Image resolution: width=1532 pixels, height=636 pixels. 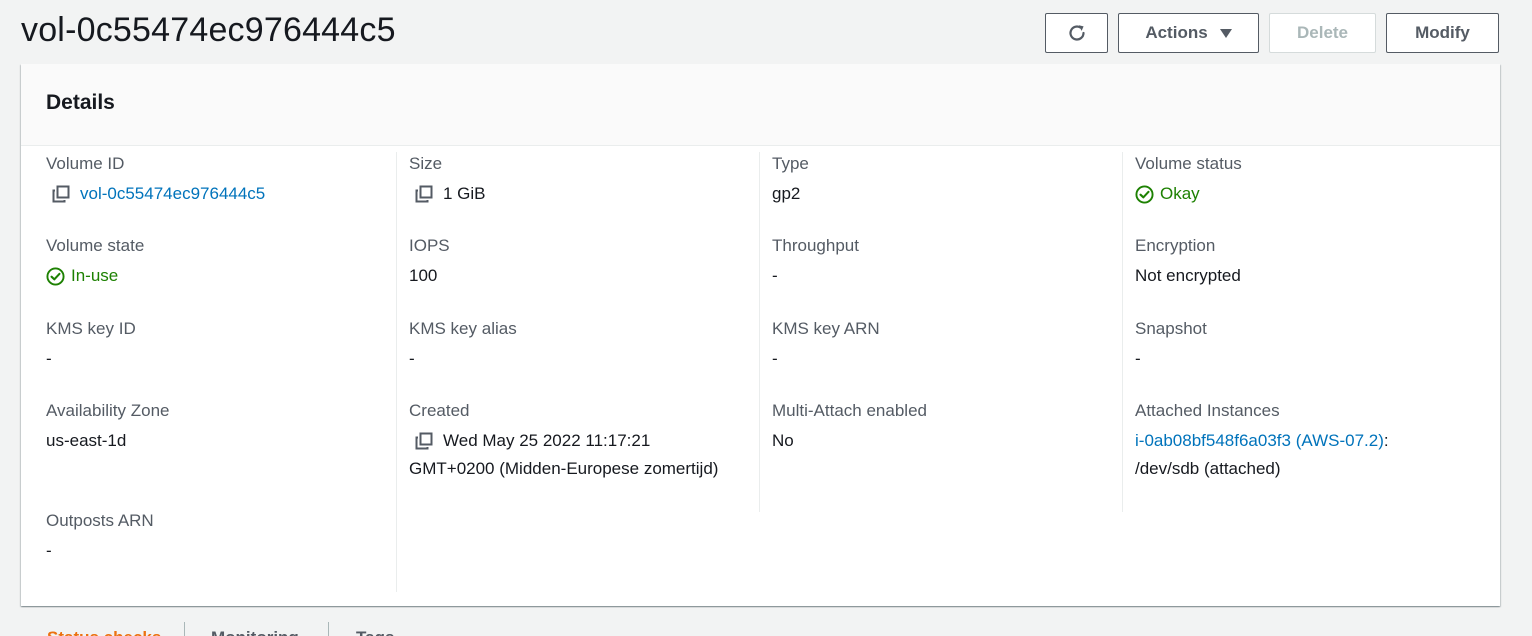 I want to click on field-label: KMS key ID, so click(x=91, y=328).